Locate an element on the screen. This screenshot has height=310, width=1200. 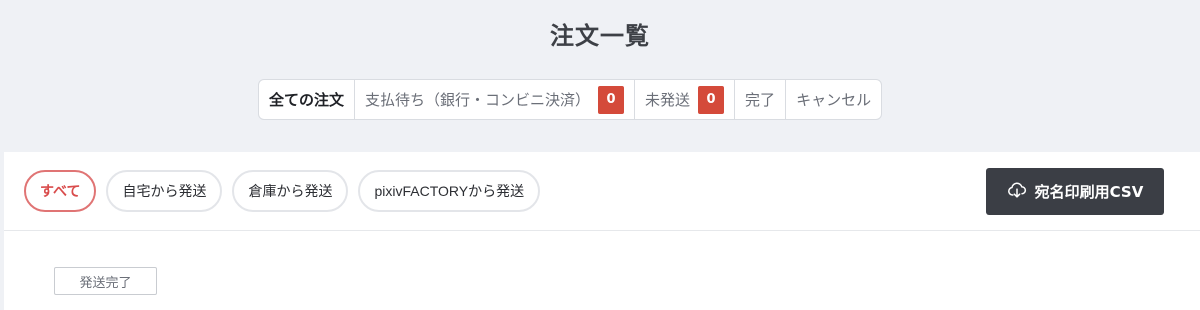
filter-all: すべて is located at coordinates (60, 191).